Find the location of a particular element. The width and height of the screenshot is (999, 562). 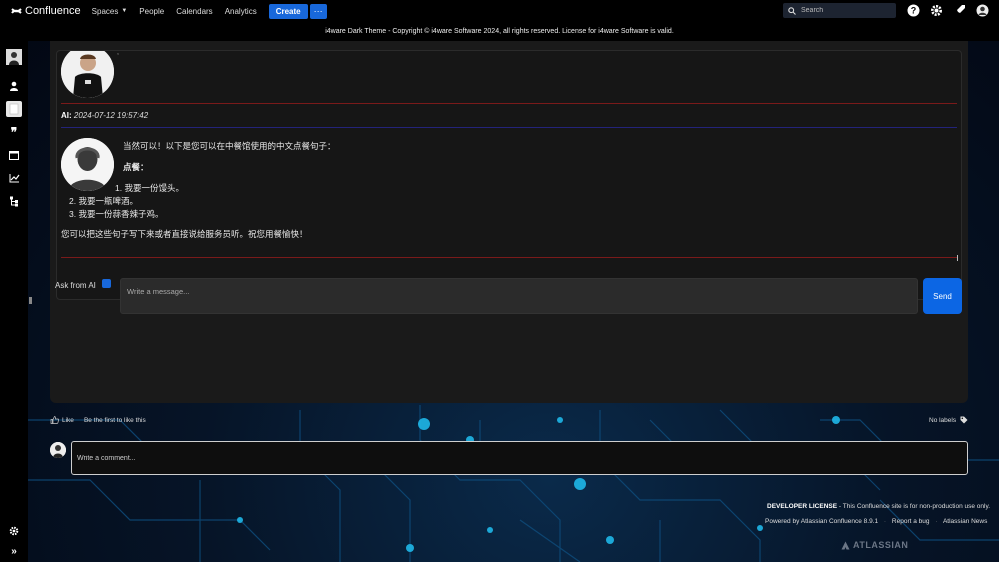

ai-timestamp: 2024-07-12 19:57:42 is located at coordinates (111, 115).